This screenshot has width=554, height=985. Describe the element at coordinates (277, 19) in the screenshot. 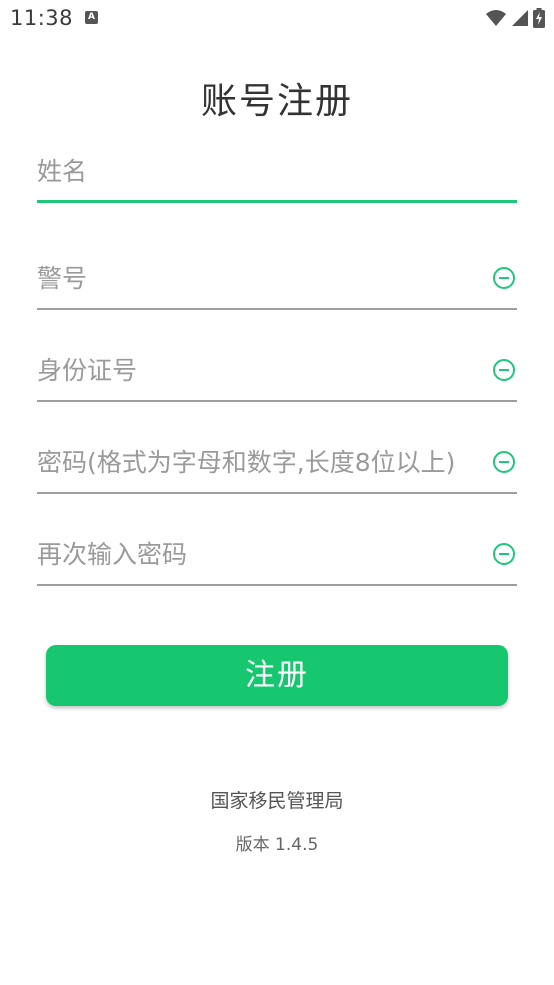

I see `status-bar: 11:38 A` at that location.